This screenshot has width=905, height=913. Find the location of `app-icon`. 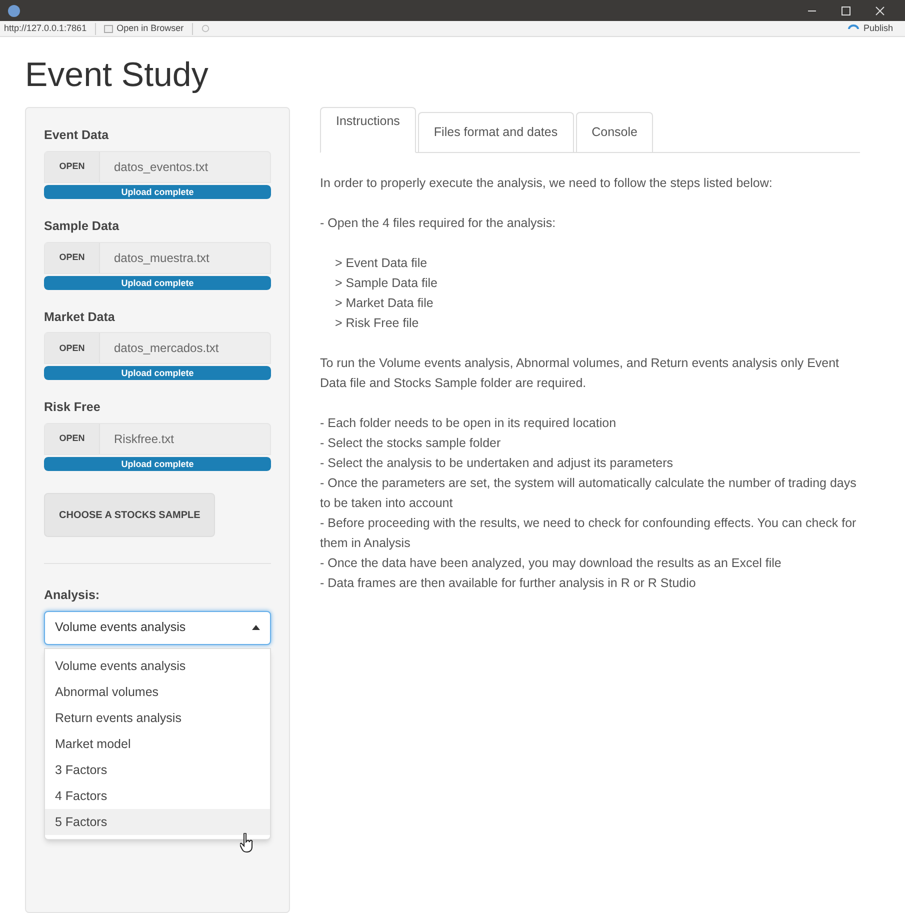

app-icon is located at coordinates (14, 10).